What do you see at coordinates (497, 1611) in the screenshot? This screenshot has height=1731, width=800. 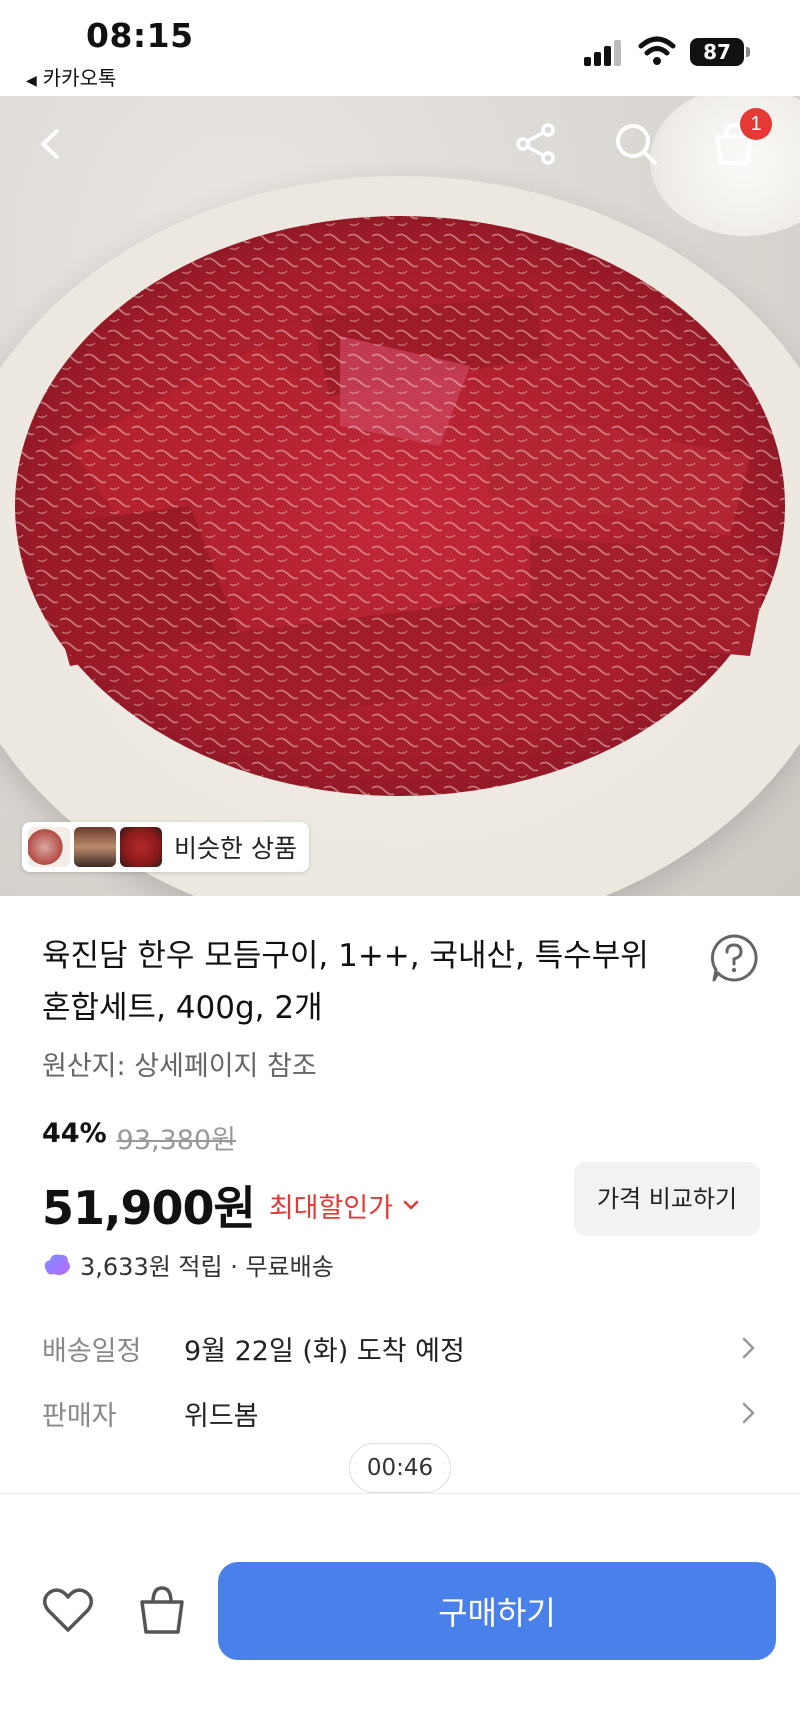 I see `buy-button: 구매하기` at bounding box center [497, 1611].